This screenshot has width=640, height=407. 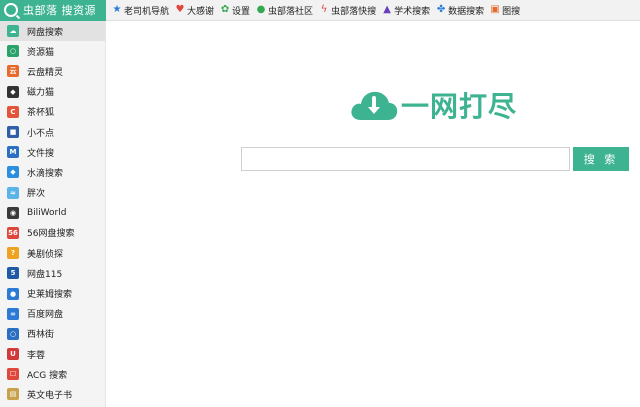 I want to click on sidebar-item-label: 磁力猫, so click(x=41, y=93).